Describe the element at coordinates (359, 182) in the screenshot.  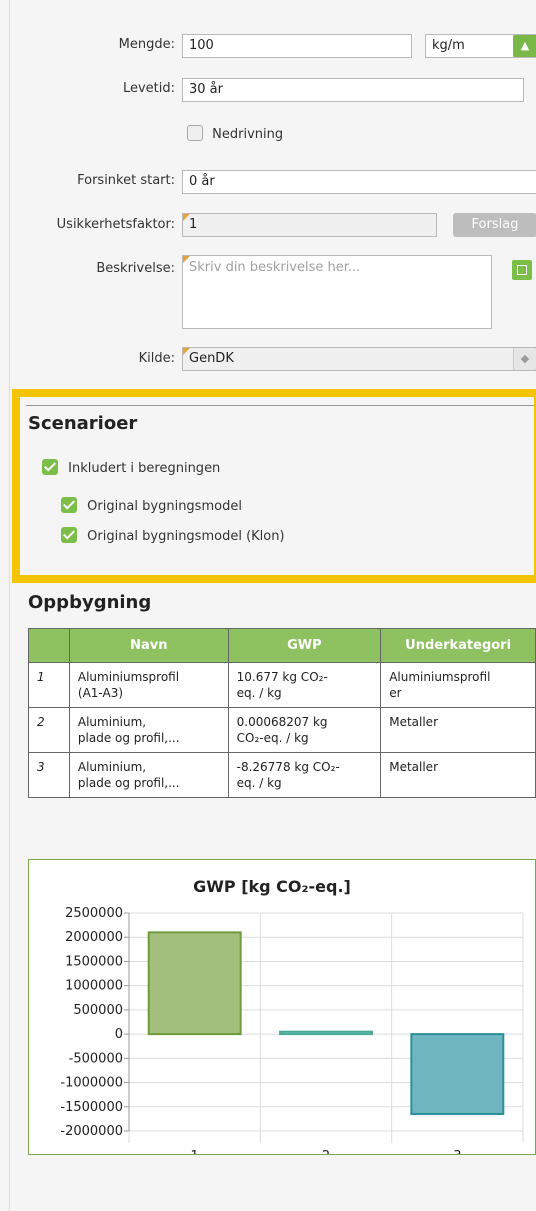
I see `forsinket-start-input: 0 år` at that location.